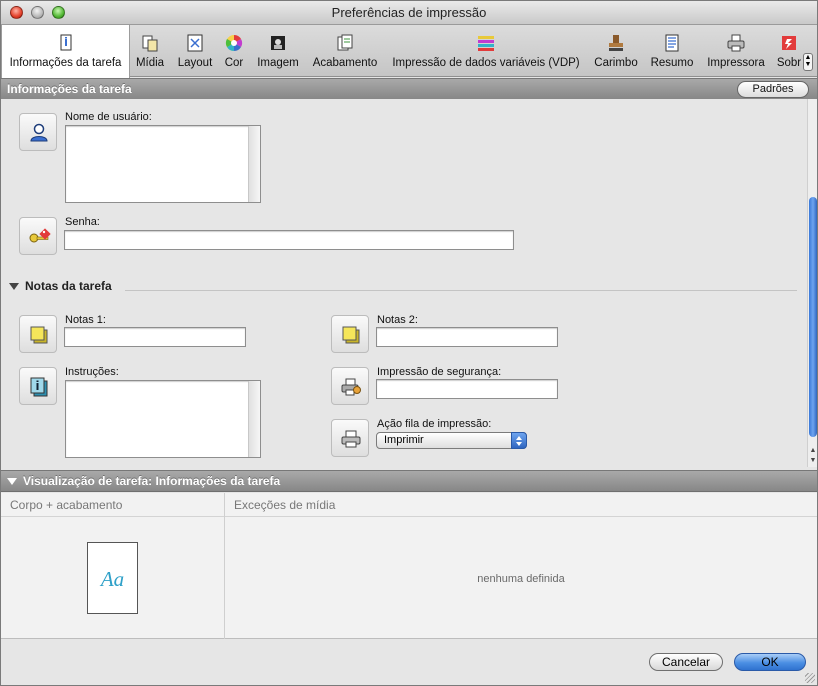 Image resolution: width=818 pixels, height=686 pixels. I want to click on job-notes-title: Notas da tarefa, so click(68, 286).